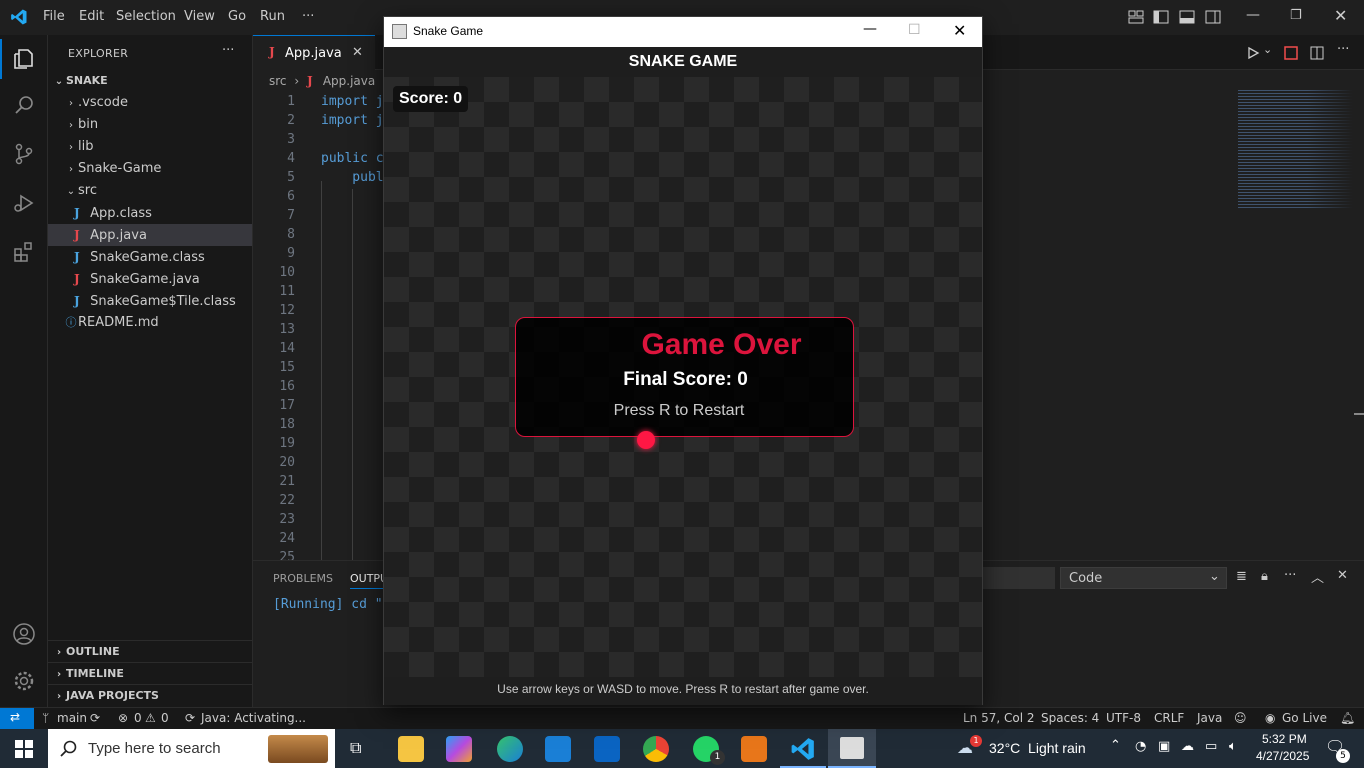  I want to click on editor-more-button: ···, so click(1343, 49).